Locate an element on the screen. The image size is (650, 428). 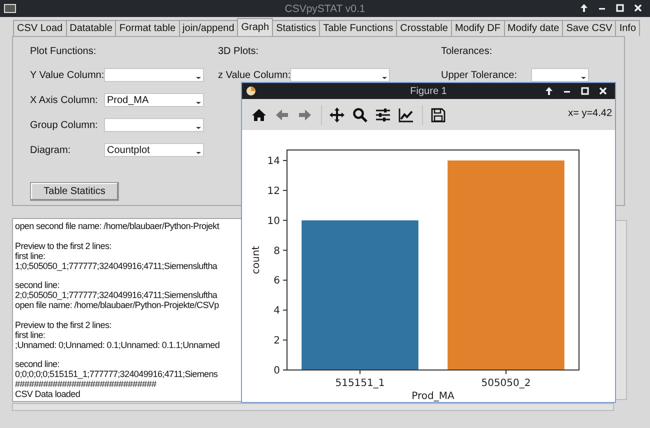
back-arrow-icon is located at coordinates (282, 114).